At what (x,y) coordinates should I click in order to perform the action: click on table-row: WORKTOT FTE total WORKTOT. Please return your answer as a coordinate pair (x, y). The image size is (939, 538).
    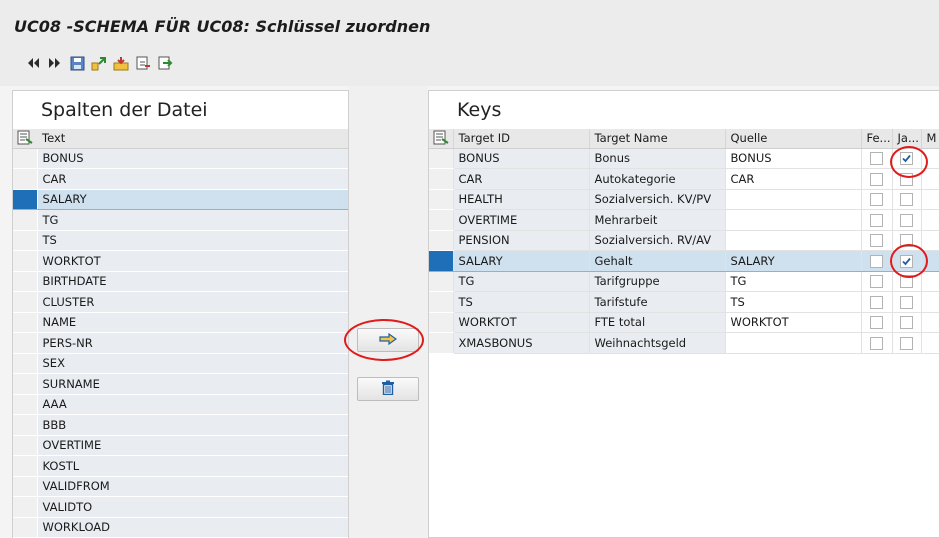
    Looking at the image, I should click on (684, 322).